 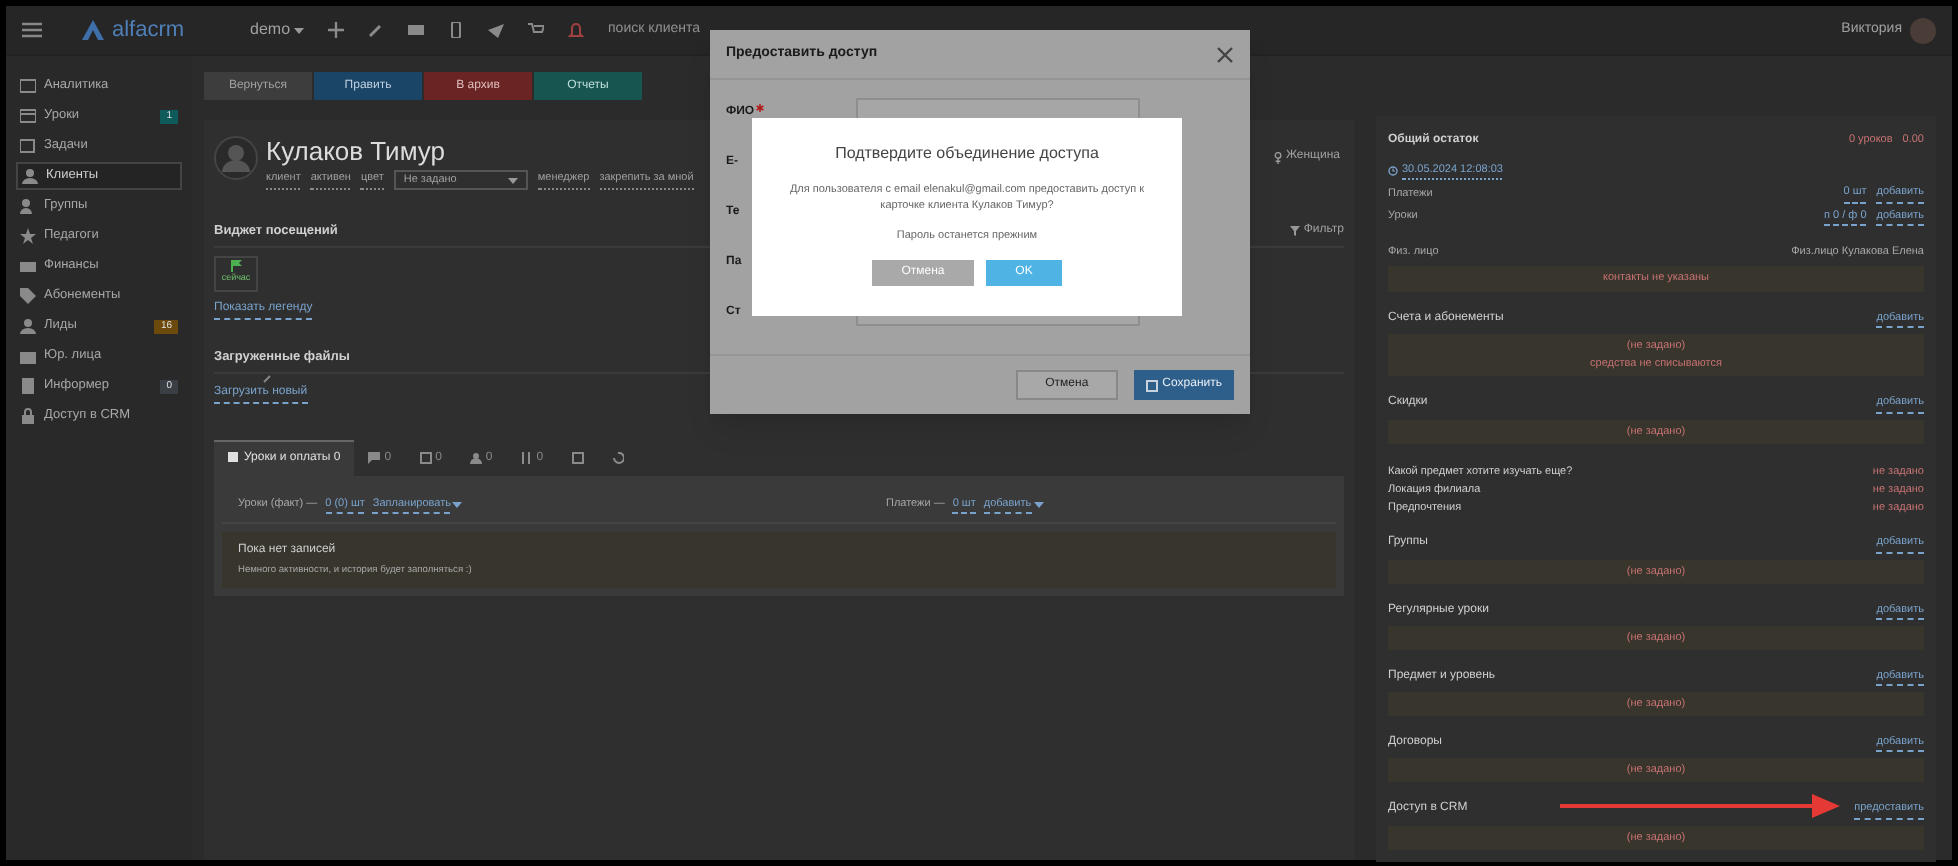 I want to click on lock-icon, so click(x=28, y=416).